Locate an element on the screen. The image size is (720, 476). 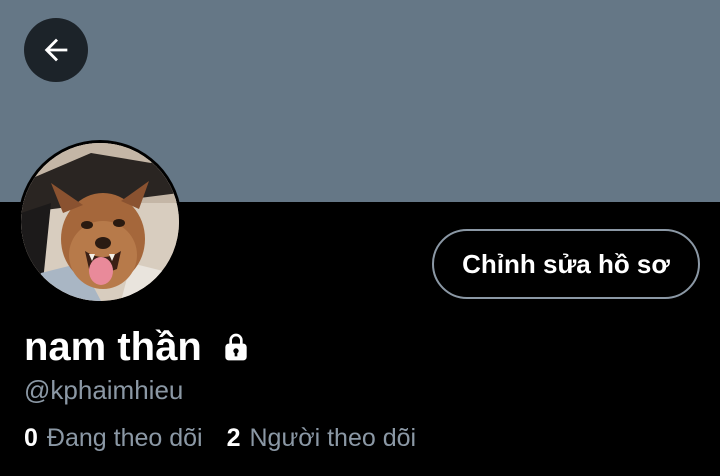
display-name: nam thần is located at coordinates (113, 347).